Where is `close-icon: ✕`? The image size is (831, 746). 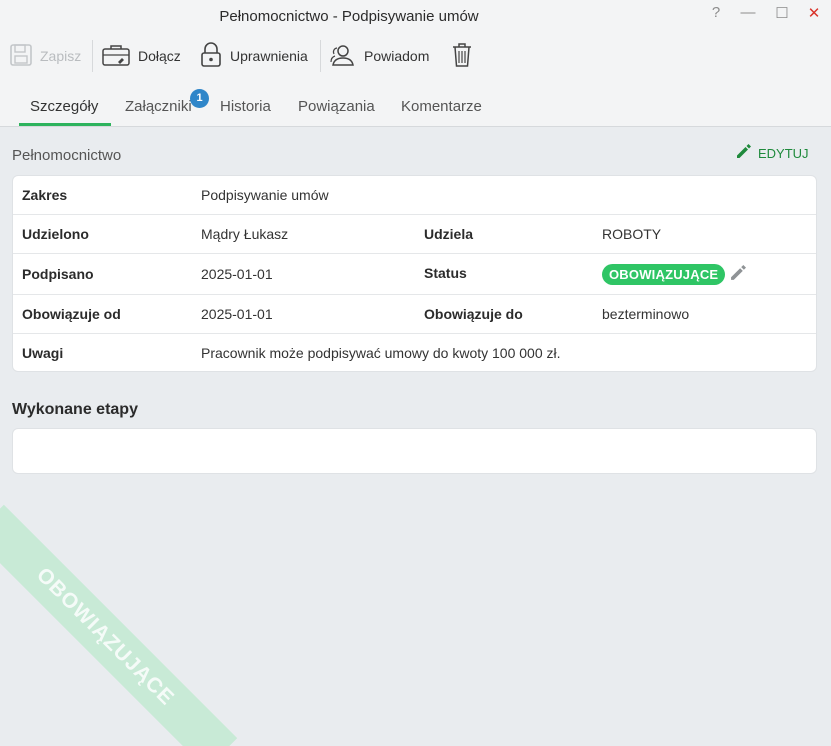
close-icon: ✕ is located at coordinates (814, 13).